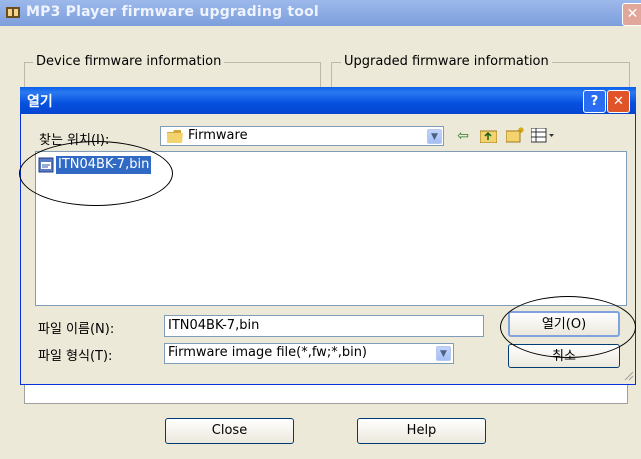 The height and width of the screenshot is (459, 641). I want to click on up-folder-icon, so click(488, 135).